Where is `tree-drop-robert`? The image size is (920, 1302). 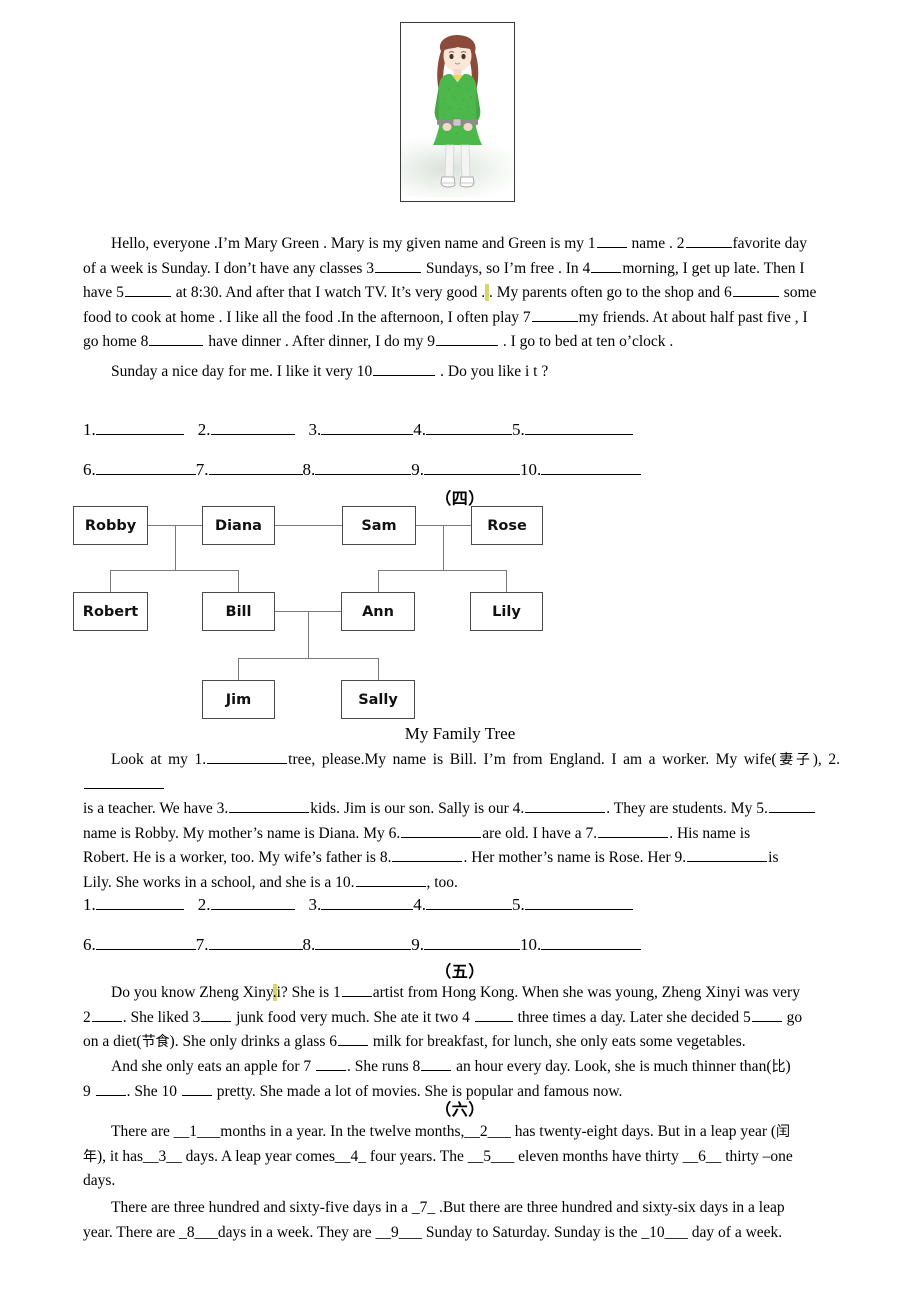
tree-drop-robert is located at coordinates (110, 581).